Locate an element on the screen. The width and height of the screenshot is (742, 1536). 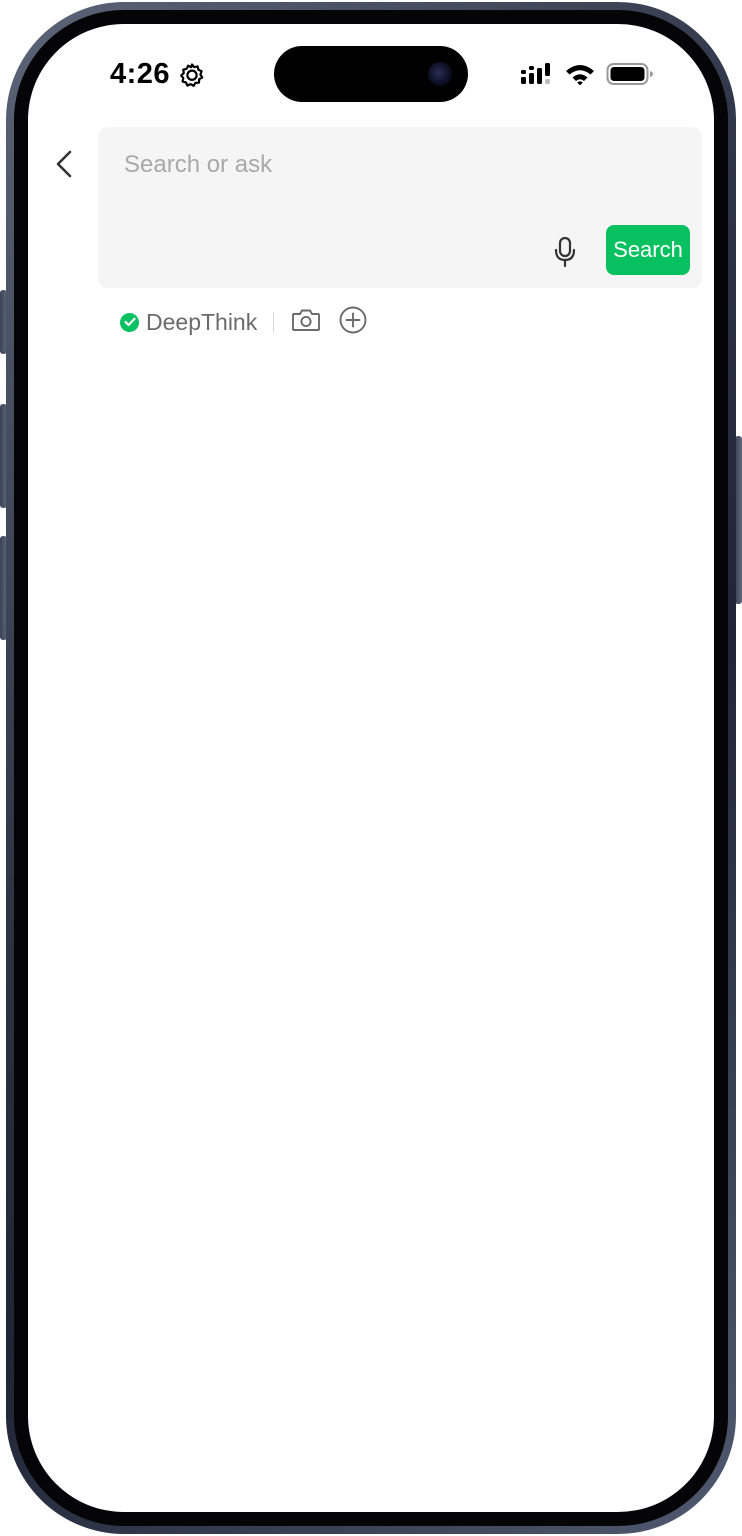
battery-icon is located at coordinates (630, 76).